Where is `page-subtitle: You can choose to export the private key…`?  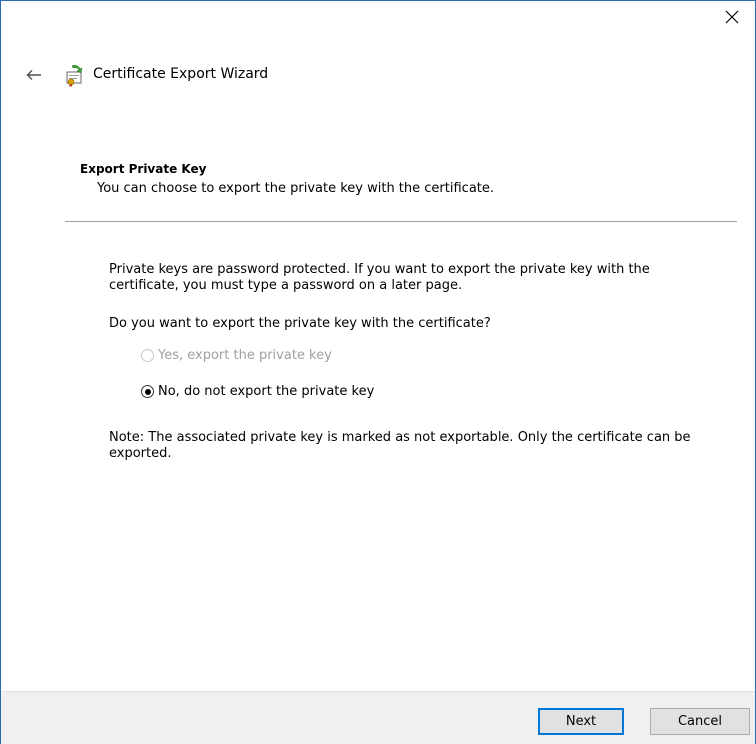
page-subtitle: You can choose to export the private key… is located at coordinates (296, 188).